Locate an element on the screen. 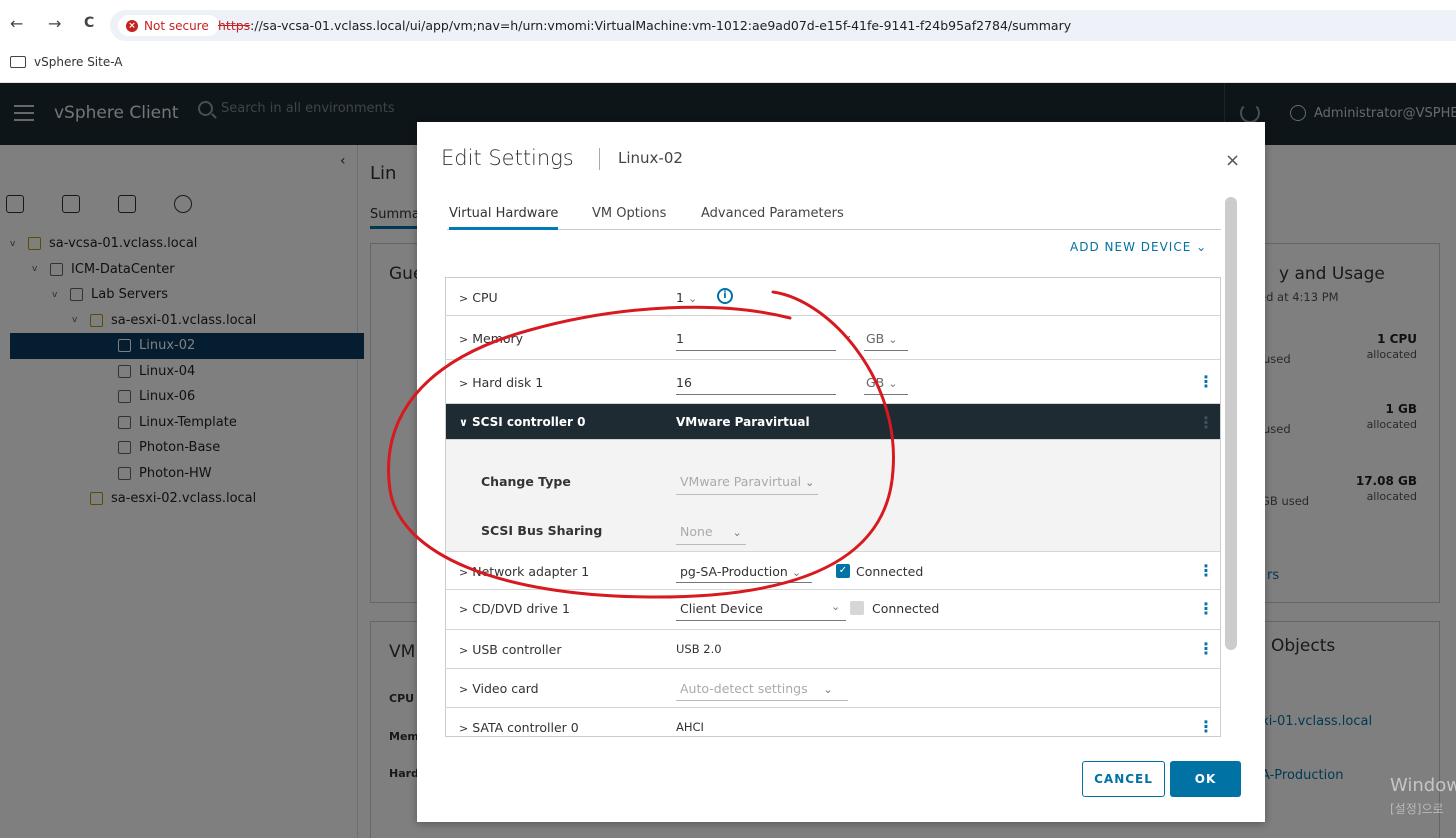 The height and width of the screenshot is (838, 1456). change-type-value: VMware Paravirtual is located at coordinates (741, 481).